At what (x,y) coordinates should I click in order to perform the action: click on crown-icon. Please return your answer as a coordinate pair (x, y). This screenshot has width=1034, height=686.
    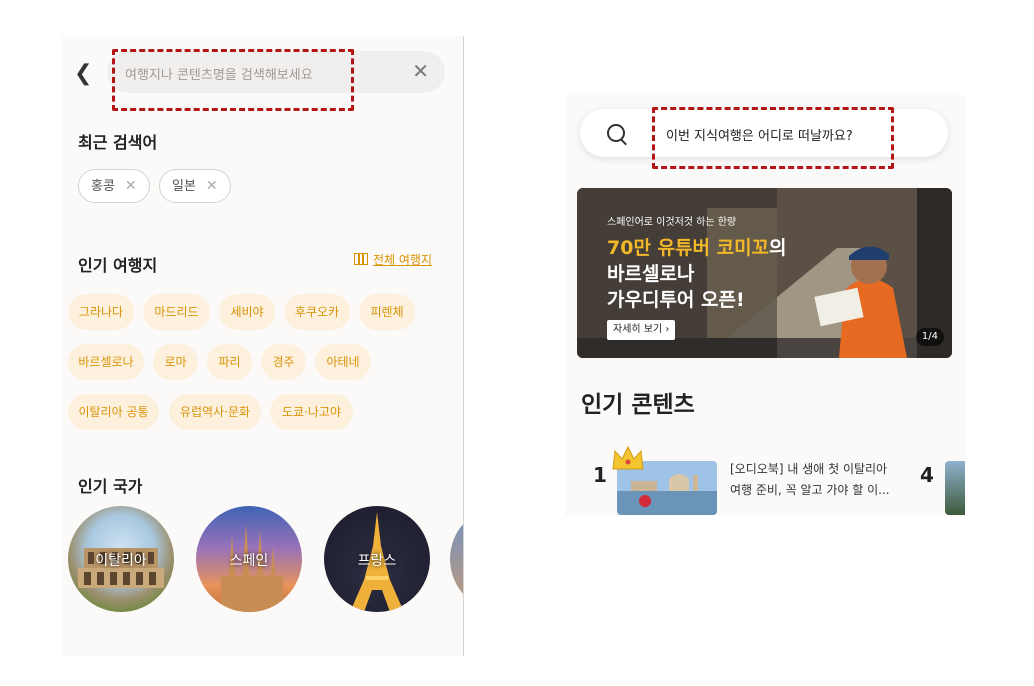
    Looking at the image, I should click on (628, 457).